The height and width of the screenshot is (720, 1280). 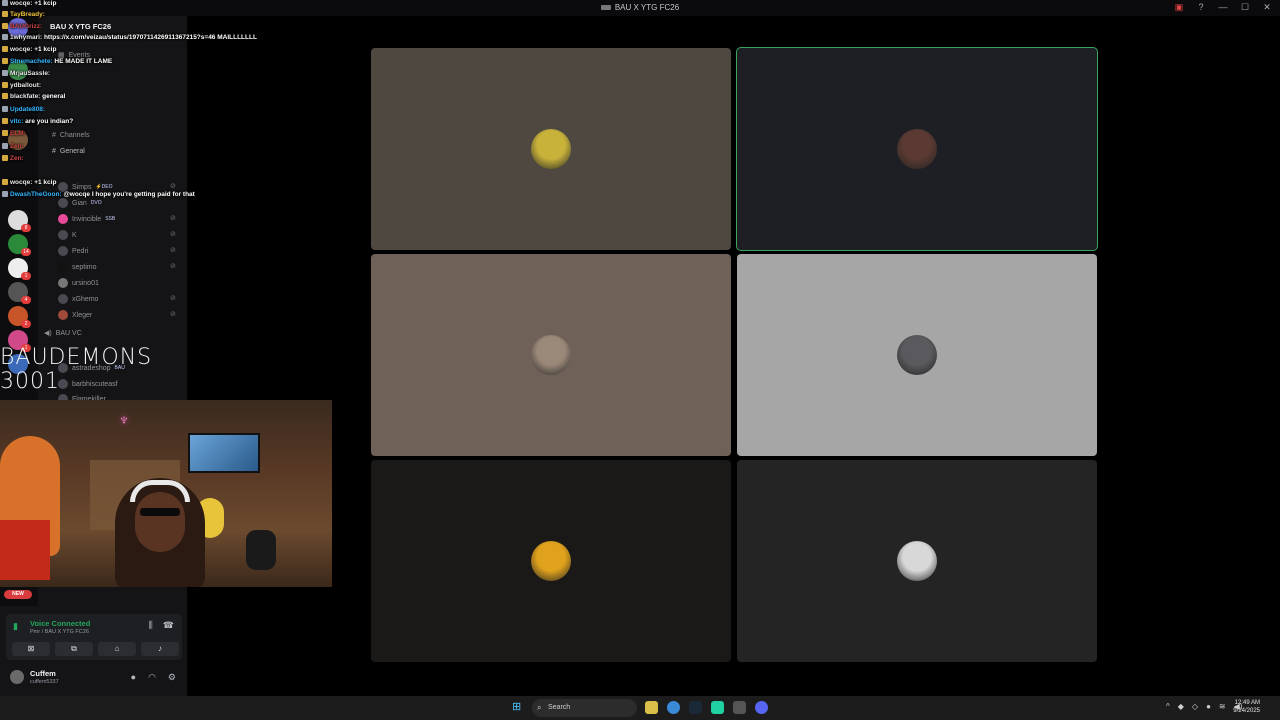 I want to click on chat-username: TayBready:, so click(x=27, y=14).